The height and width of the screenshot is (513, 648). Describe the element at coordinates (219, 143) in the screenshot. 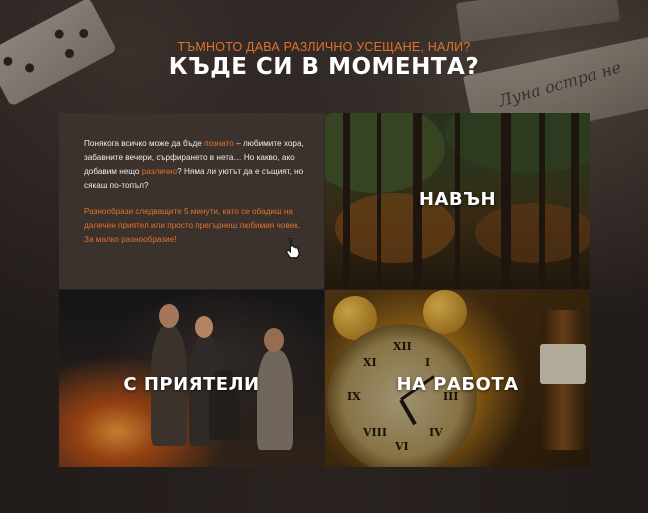

I see `intro-highlight-familiar: познато` at that location.